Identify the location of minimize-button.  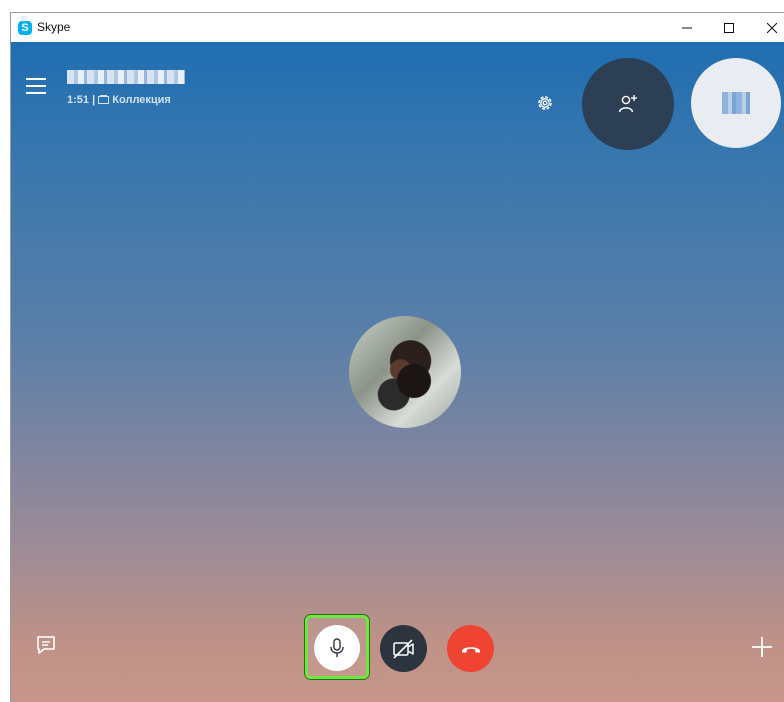
(687, 27).